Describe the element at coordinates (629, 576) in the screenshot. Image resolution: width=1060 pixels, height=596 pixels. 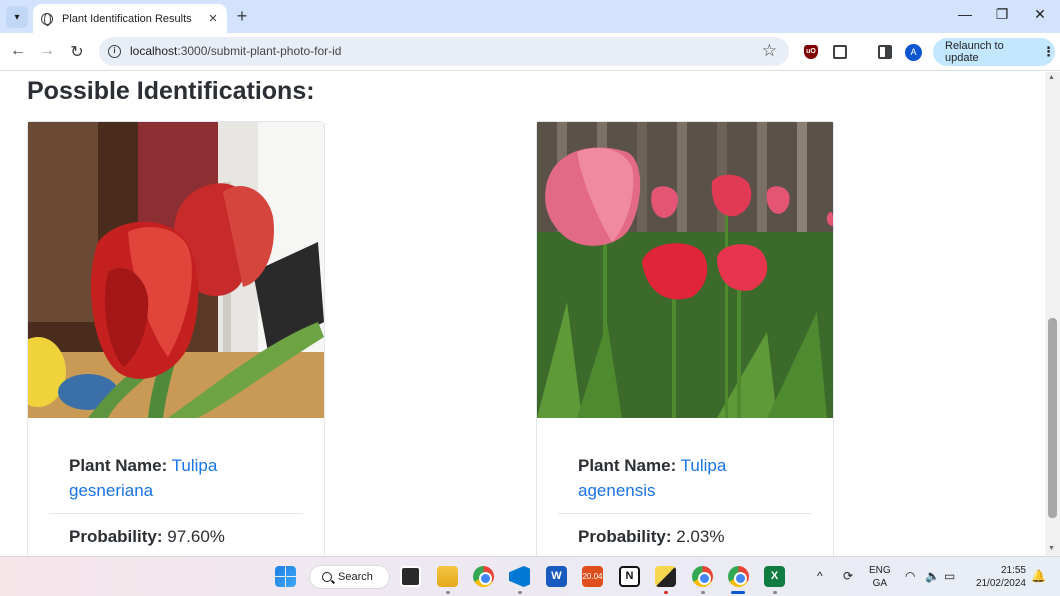
I see `notion-icon: N` at that location.